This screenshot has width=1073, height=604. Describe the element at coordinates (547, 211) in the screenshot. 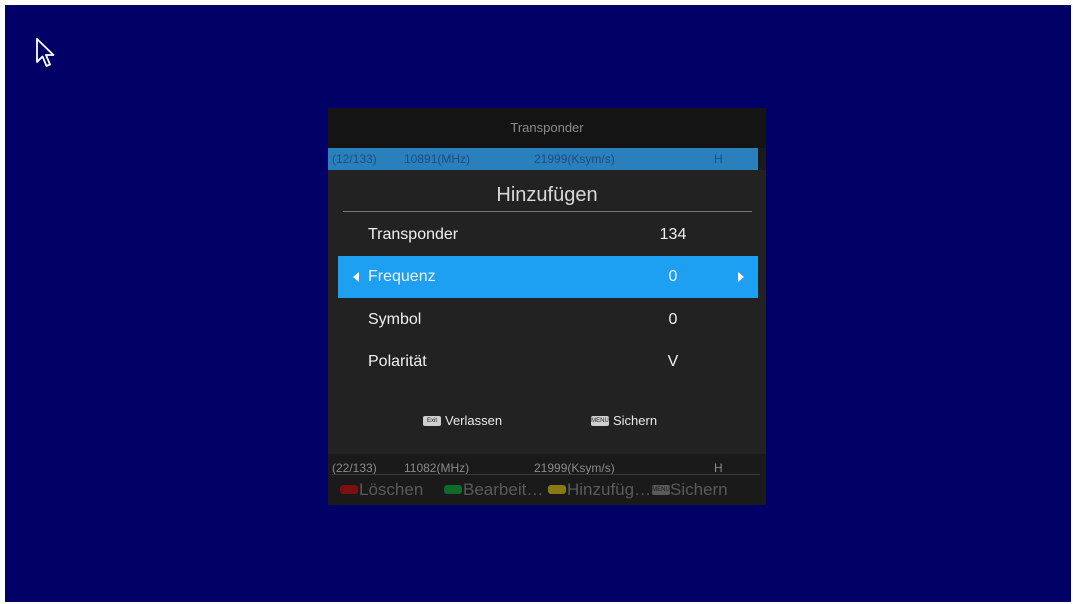

I see `title-divider` at that location.